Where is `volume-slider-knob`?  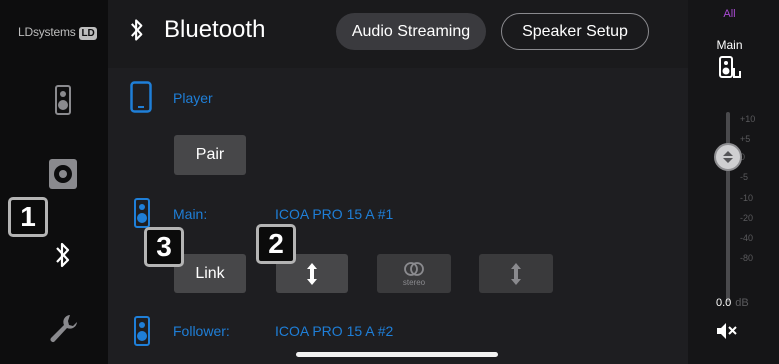 volume-slider-knob is located at coordinates (728, 157).